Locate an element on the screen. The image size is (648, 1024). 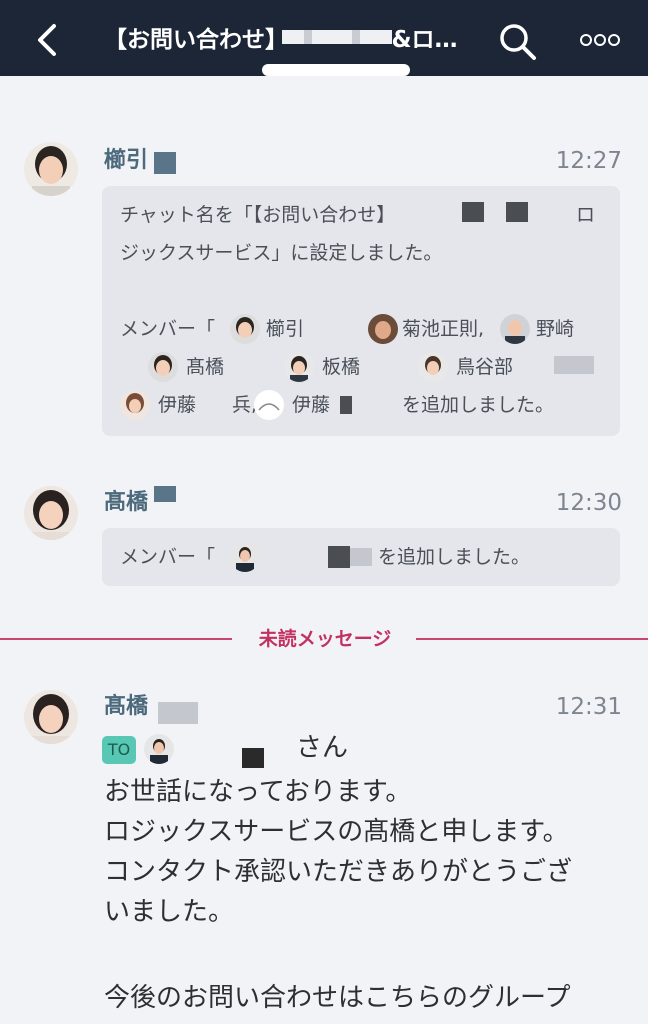
member-name: 野崎 is located at coordinates (555, 329).